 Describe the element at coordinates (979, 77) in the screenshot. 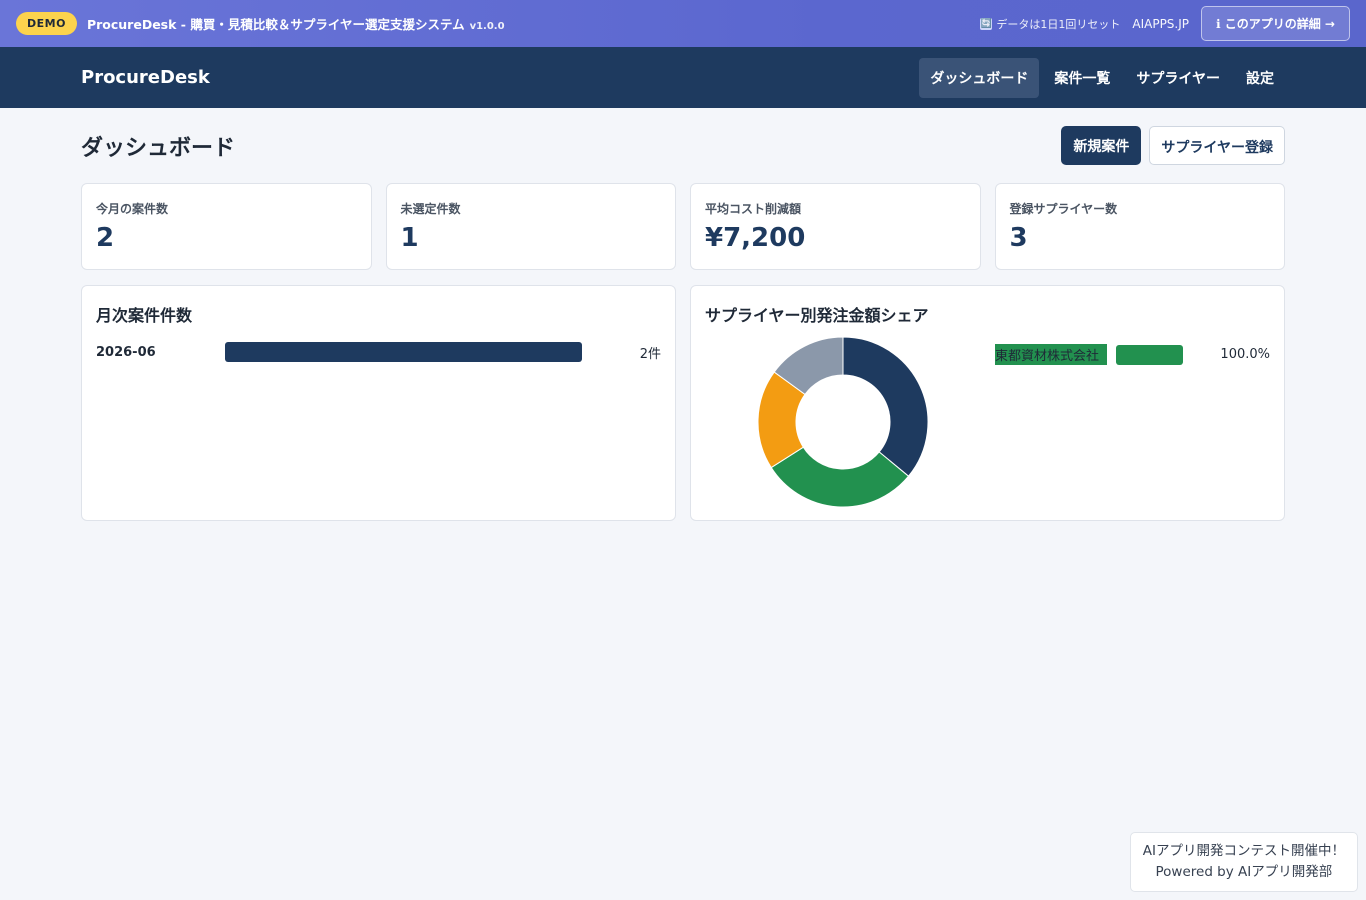

I see `nav-dashboard: ダッシュボード` at that location.